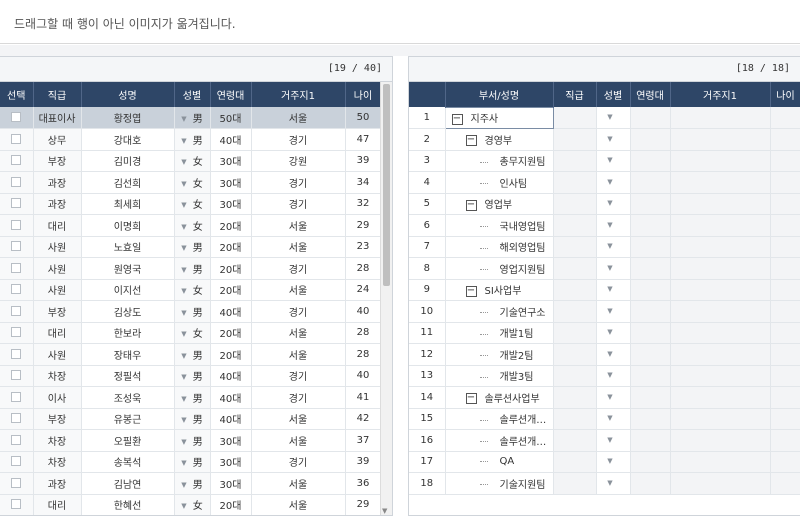  What do you see at coordinates (785, 94) in the screenshot?
I see `column-header-age: 나이` at bounding box center [785, 94].